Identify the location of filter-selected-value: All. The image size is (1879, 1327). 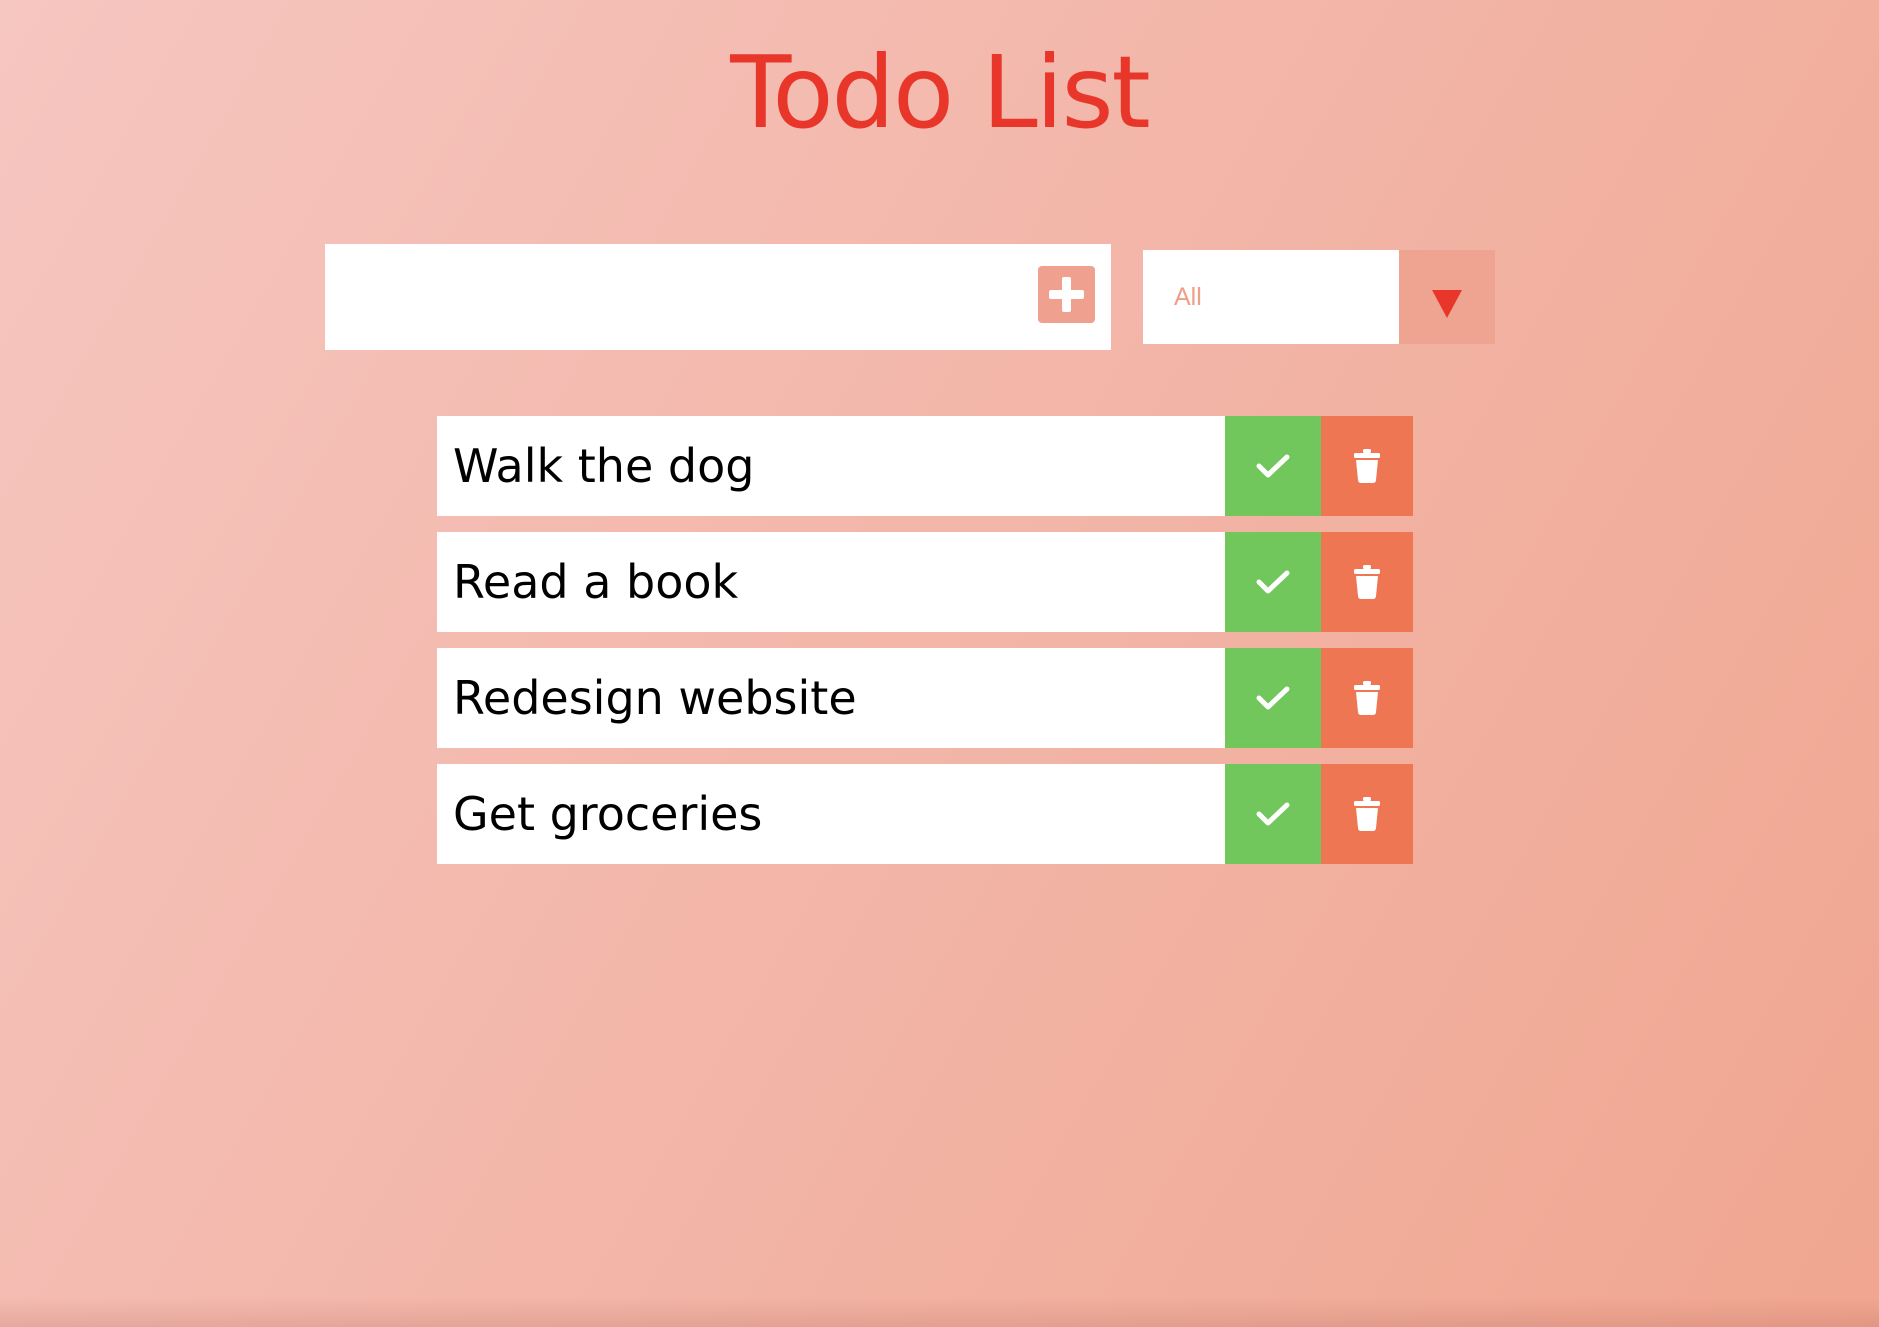
(1271, 297).